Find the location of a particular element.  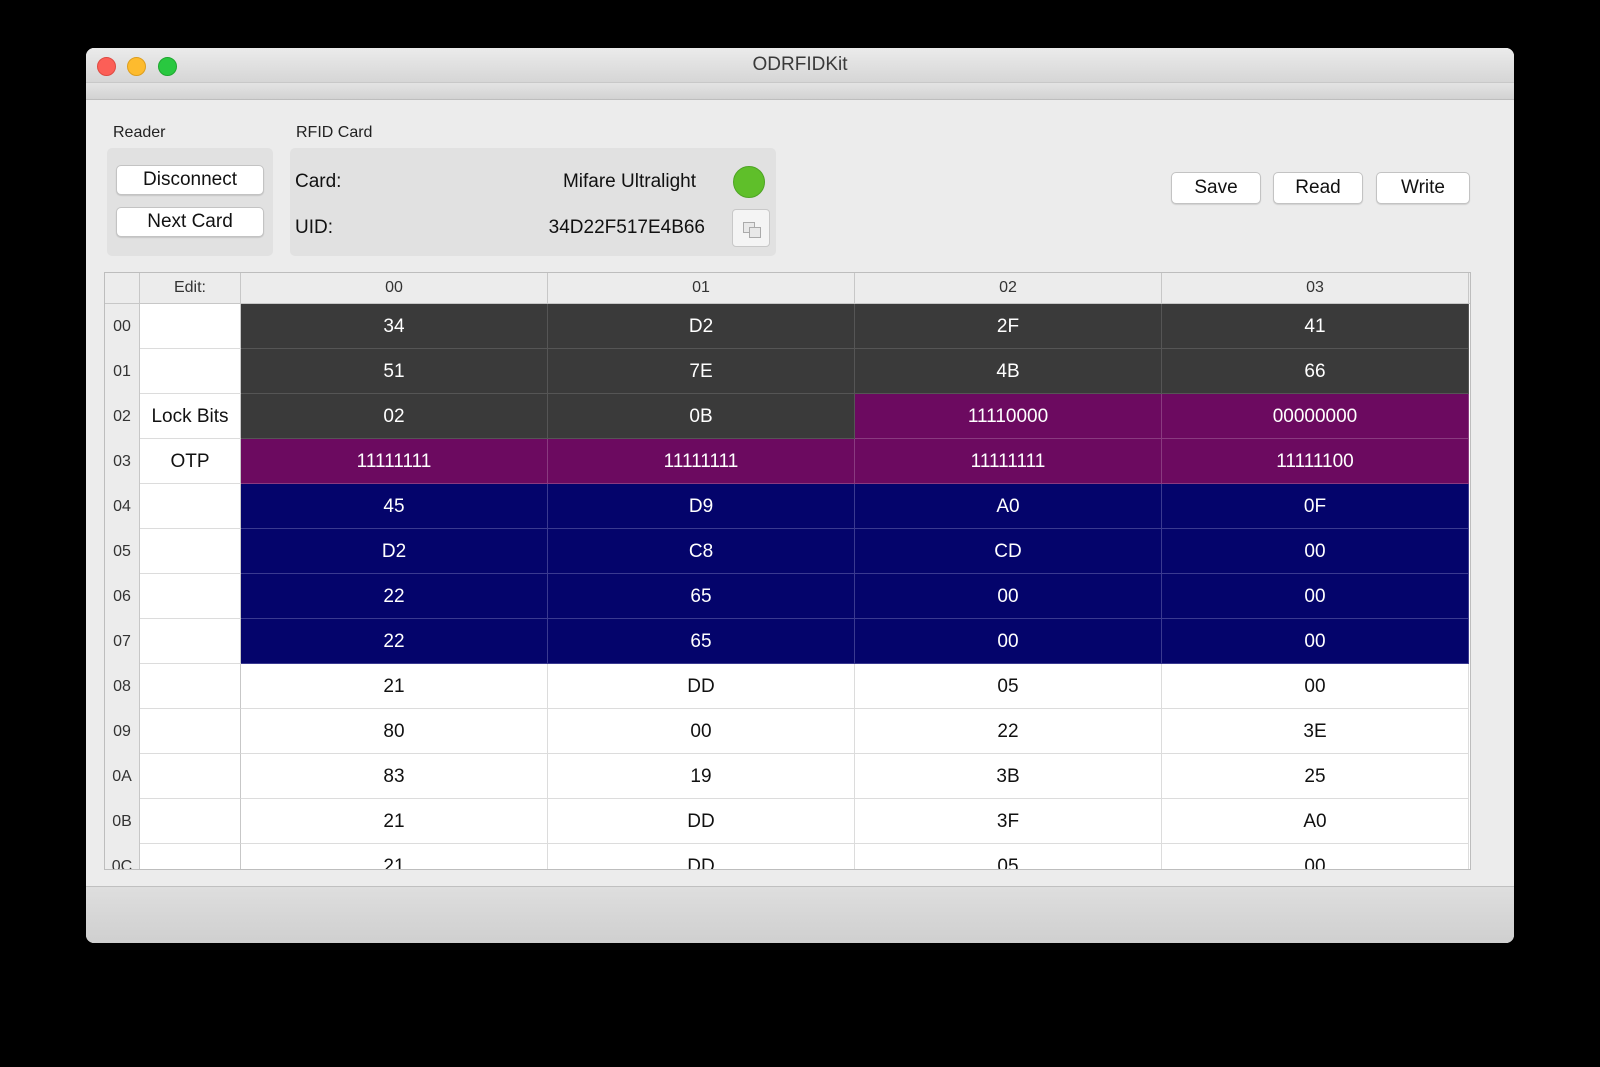

row-index-label: 05 is located at coordinates (122, 551).